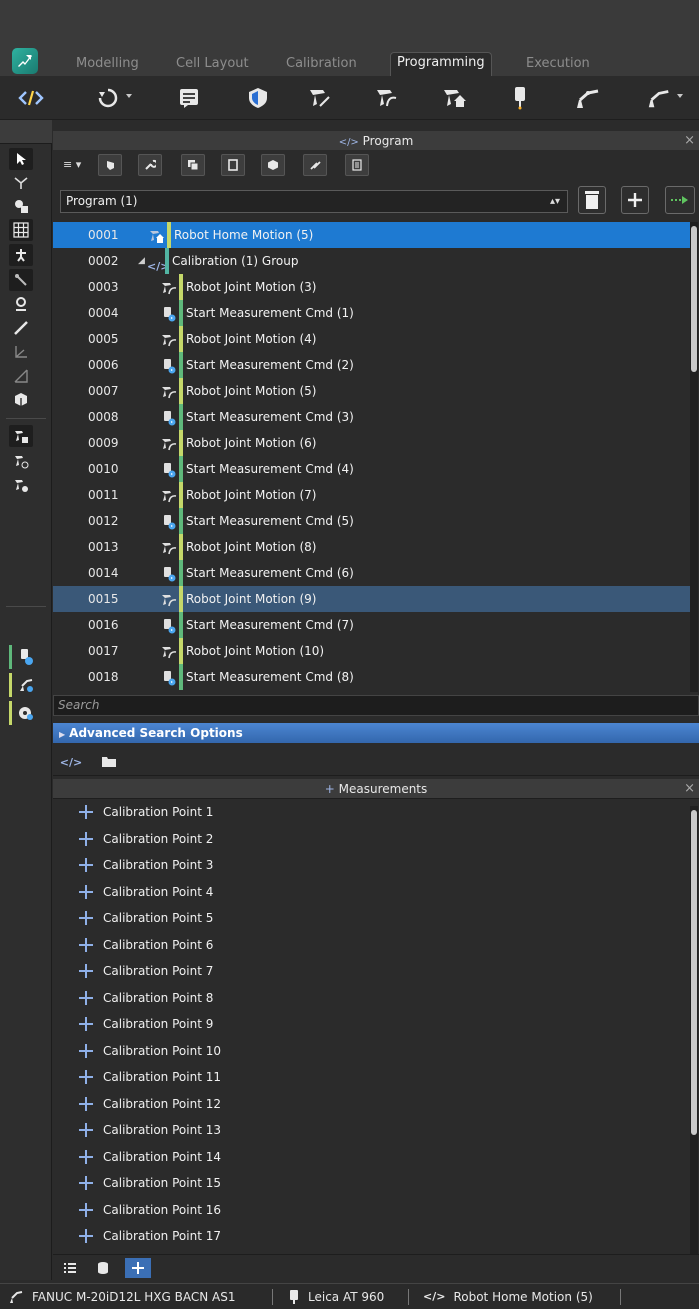 The height and width of the screenshot is (1309, 699). I want to click on transform-icon, so click(21, 376).